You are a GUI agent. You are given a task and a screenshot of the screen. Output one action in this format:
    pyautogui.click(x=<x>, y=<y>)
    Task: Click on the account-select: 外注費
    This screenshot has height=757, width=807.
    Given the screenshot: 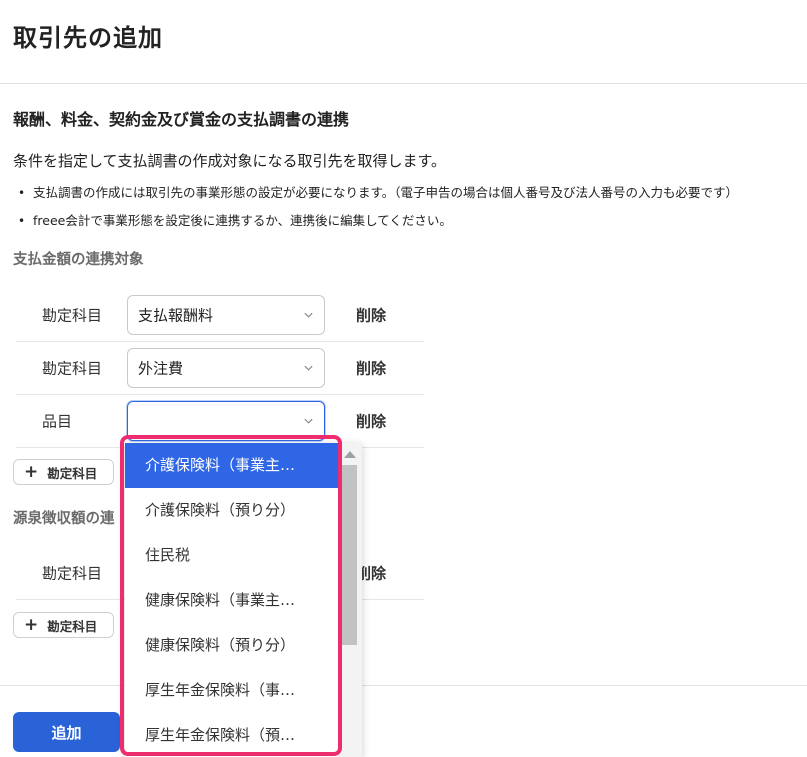 What is the action you would take?
    pyautogui.click(x=226, y=367)
    